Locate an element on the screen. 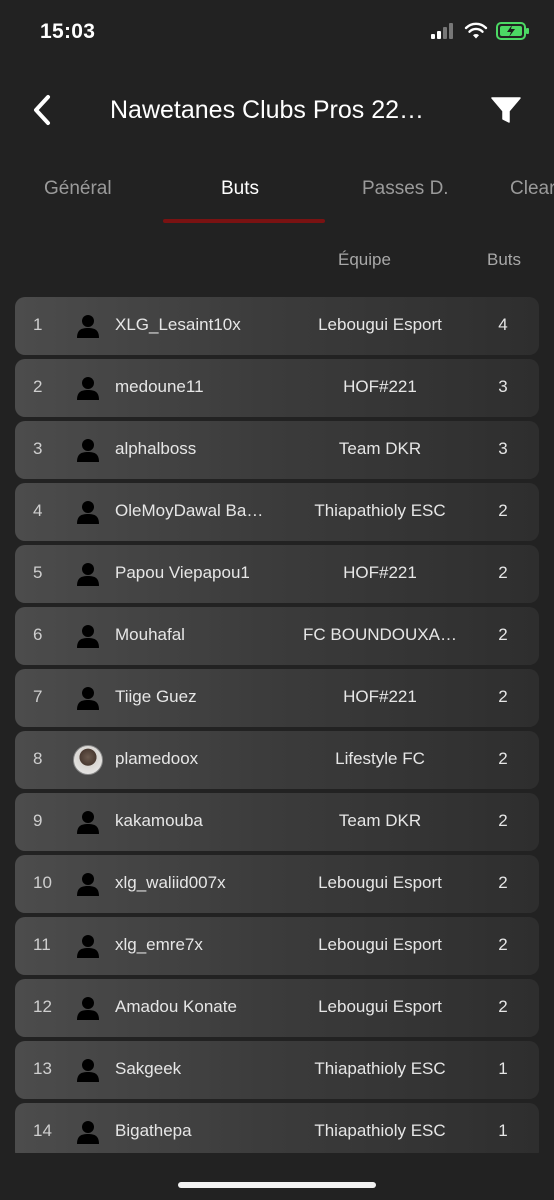  chevron-left-icon is located at coordinates (42, 110).